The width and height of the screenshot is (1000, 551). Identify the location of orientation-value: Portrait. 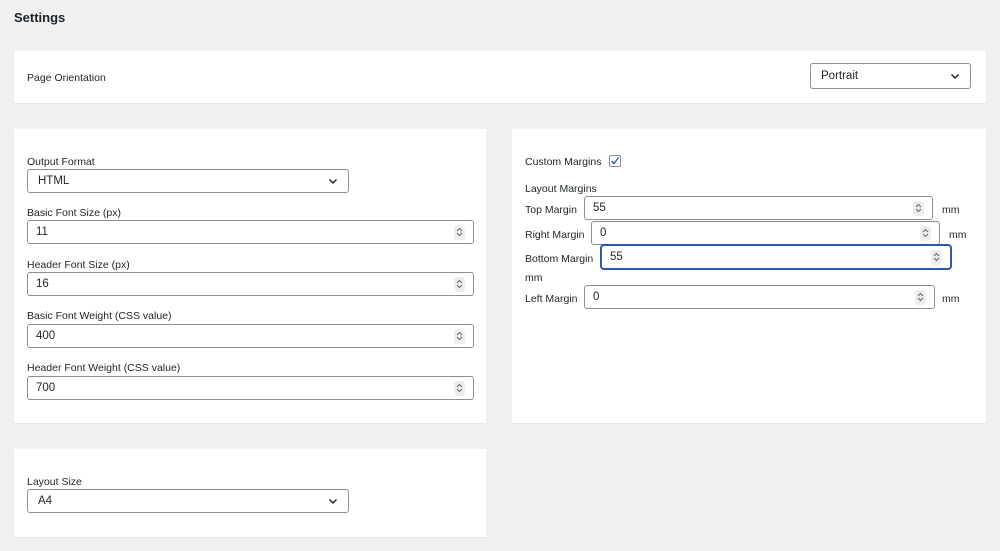
(840, 76).